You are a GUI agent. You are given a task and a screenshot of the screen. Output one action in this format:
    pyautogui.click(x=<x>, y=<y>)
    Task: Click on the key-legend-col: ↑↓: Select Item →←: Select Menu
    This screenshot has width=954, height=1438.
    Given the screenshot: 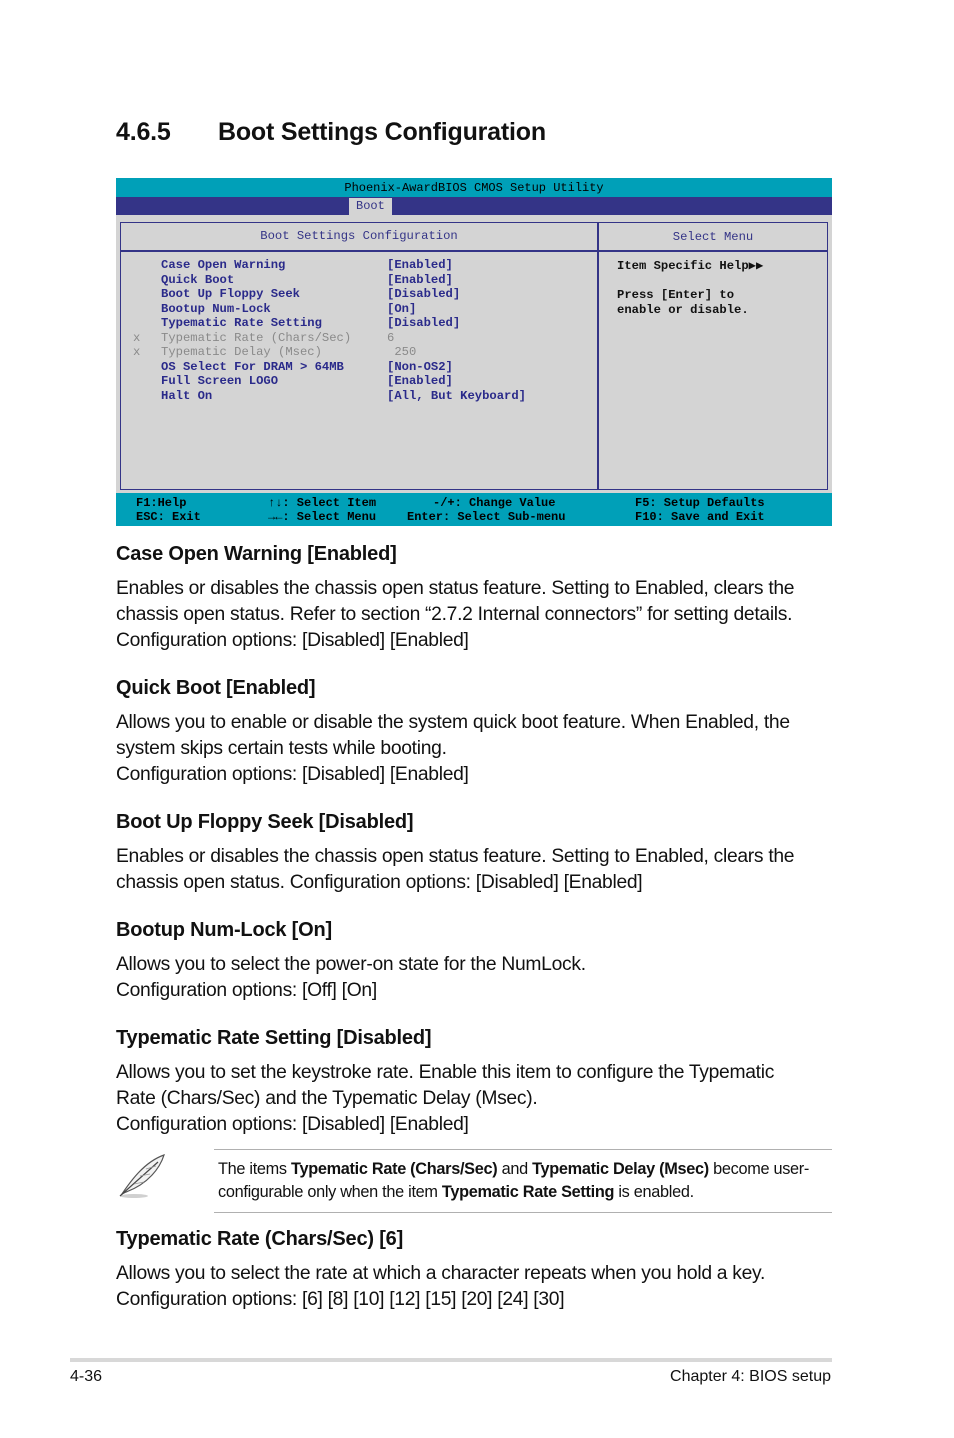 What is the action you would take?
    pyautogui.click(x=322, y=510)
    